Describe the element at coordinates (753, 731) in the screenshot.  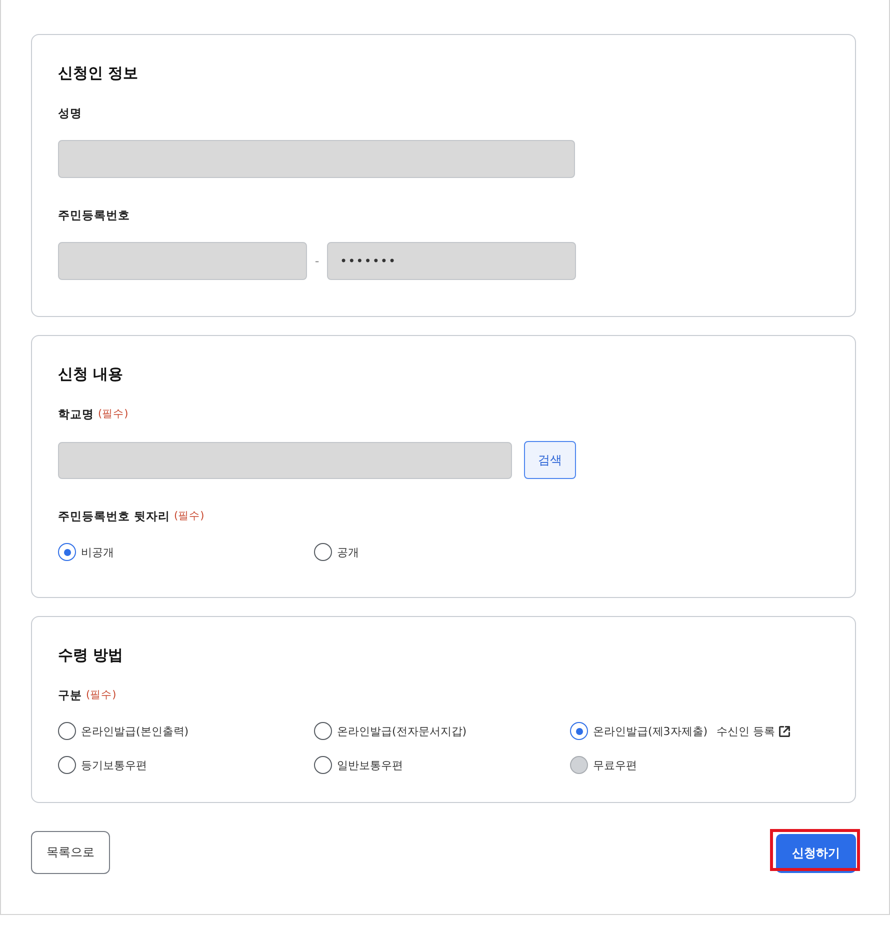
I see `recipient-link: 수신인 등록` at that location.